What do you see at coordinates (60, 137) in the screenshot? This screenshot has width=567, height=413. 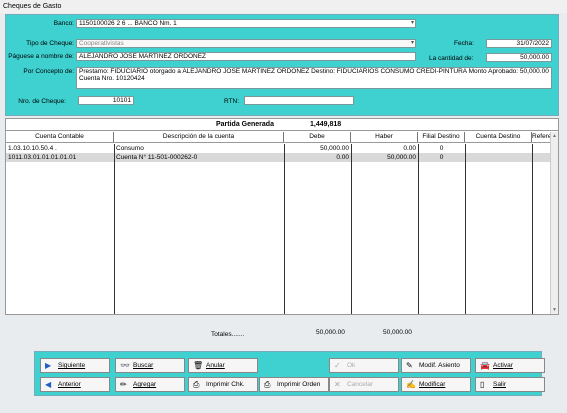 I see `col-header-cuenta: Cuenta Contable` at bounding box center [60, 137].